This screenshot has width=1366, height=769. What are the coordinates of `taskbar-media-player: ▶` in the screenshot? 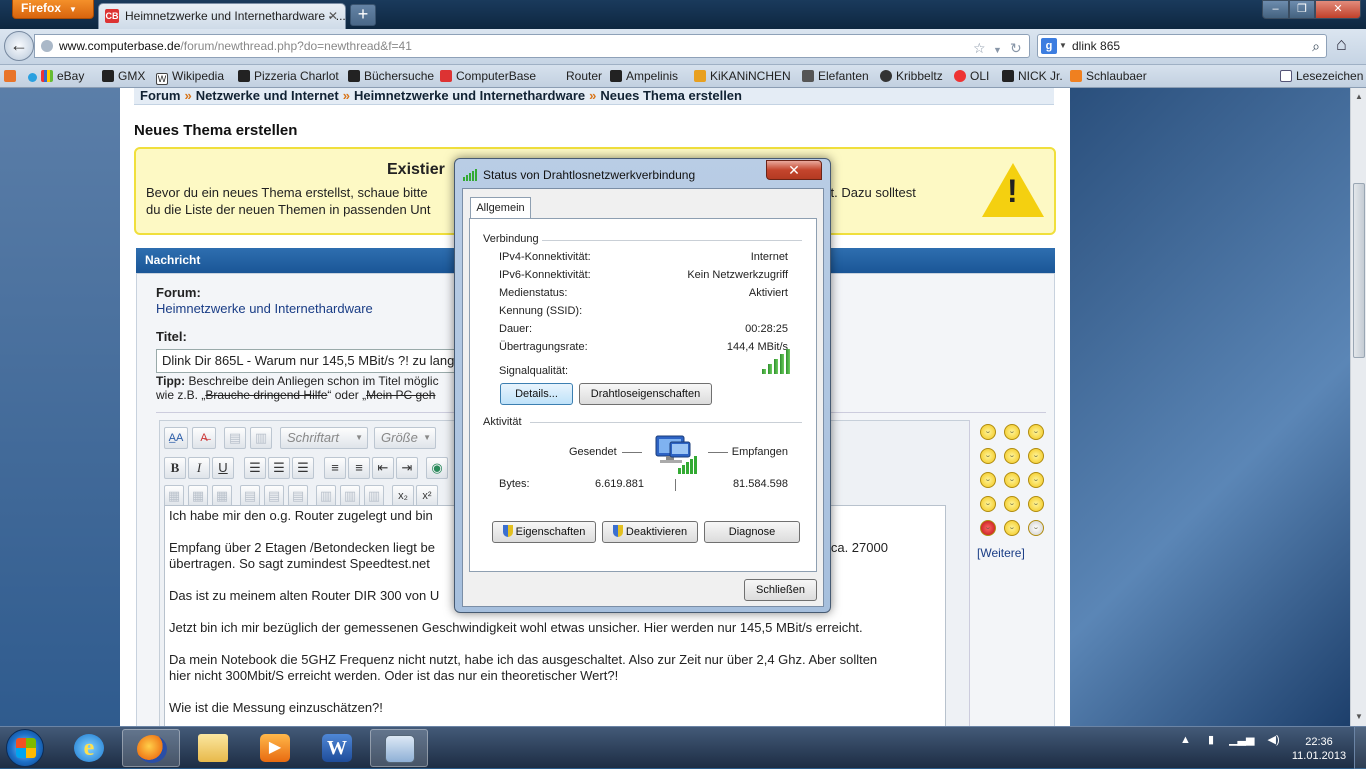 It's located at (275, 748).